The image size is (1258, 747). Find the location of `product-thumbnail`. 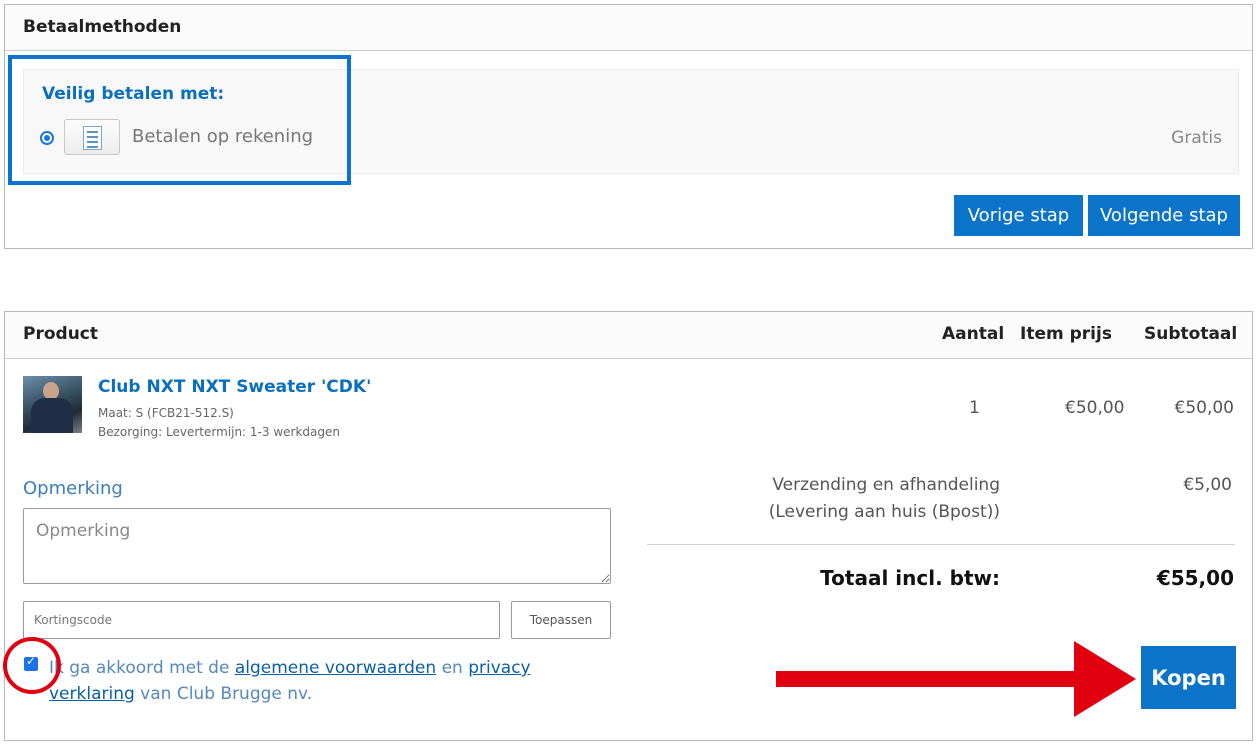

product-thumbnail is located at coordinates (52, 404).